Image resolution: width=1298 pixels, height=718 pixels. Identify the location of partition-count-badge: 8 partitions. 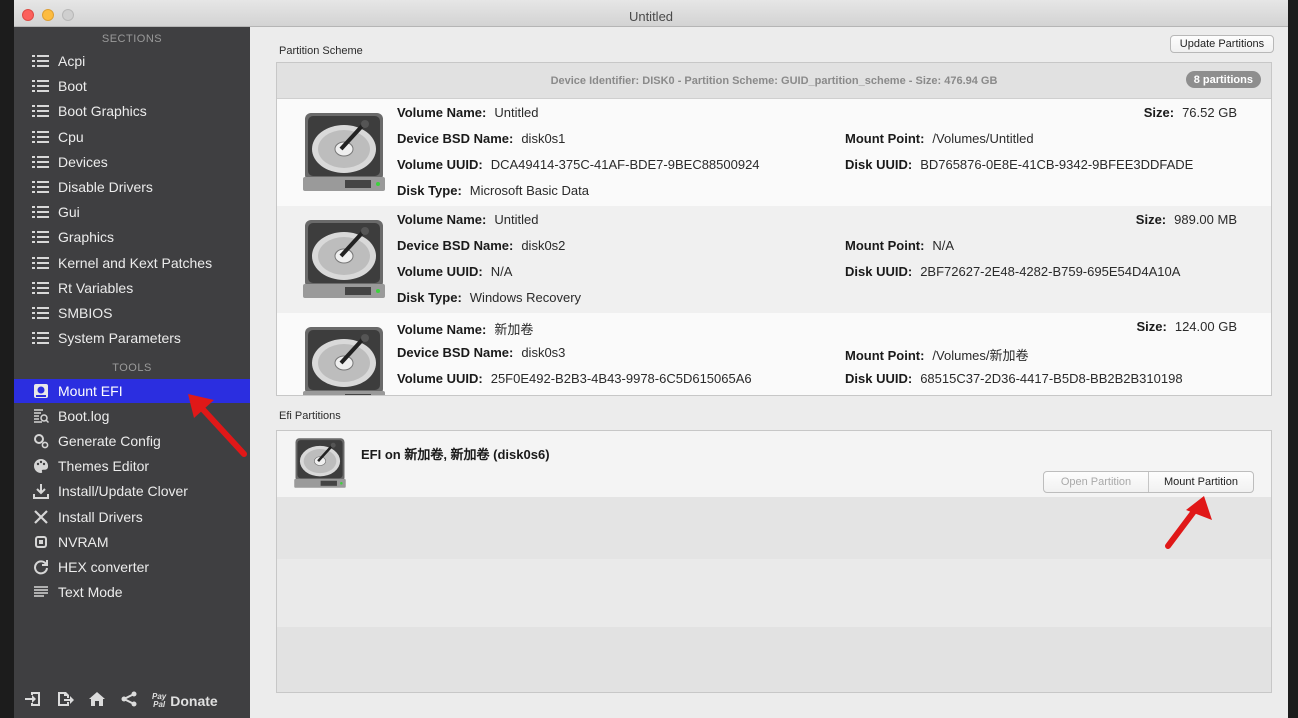
(1223, 79).